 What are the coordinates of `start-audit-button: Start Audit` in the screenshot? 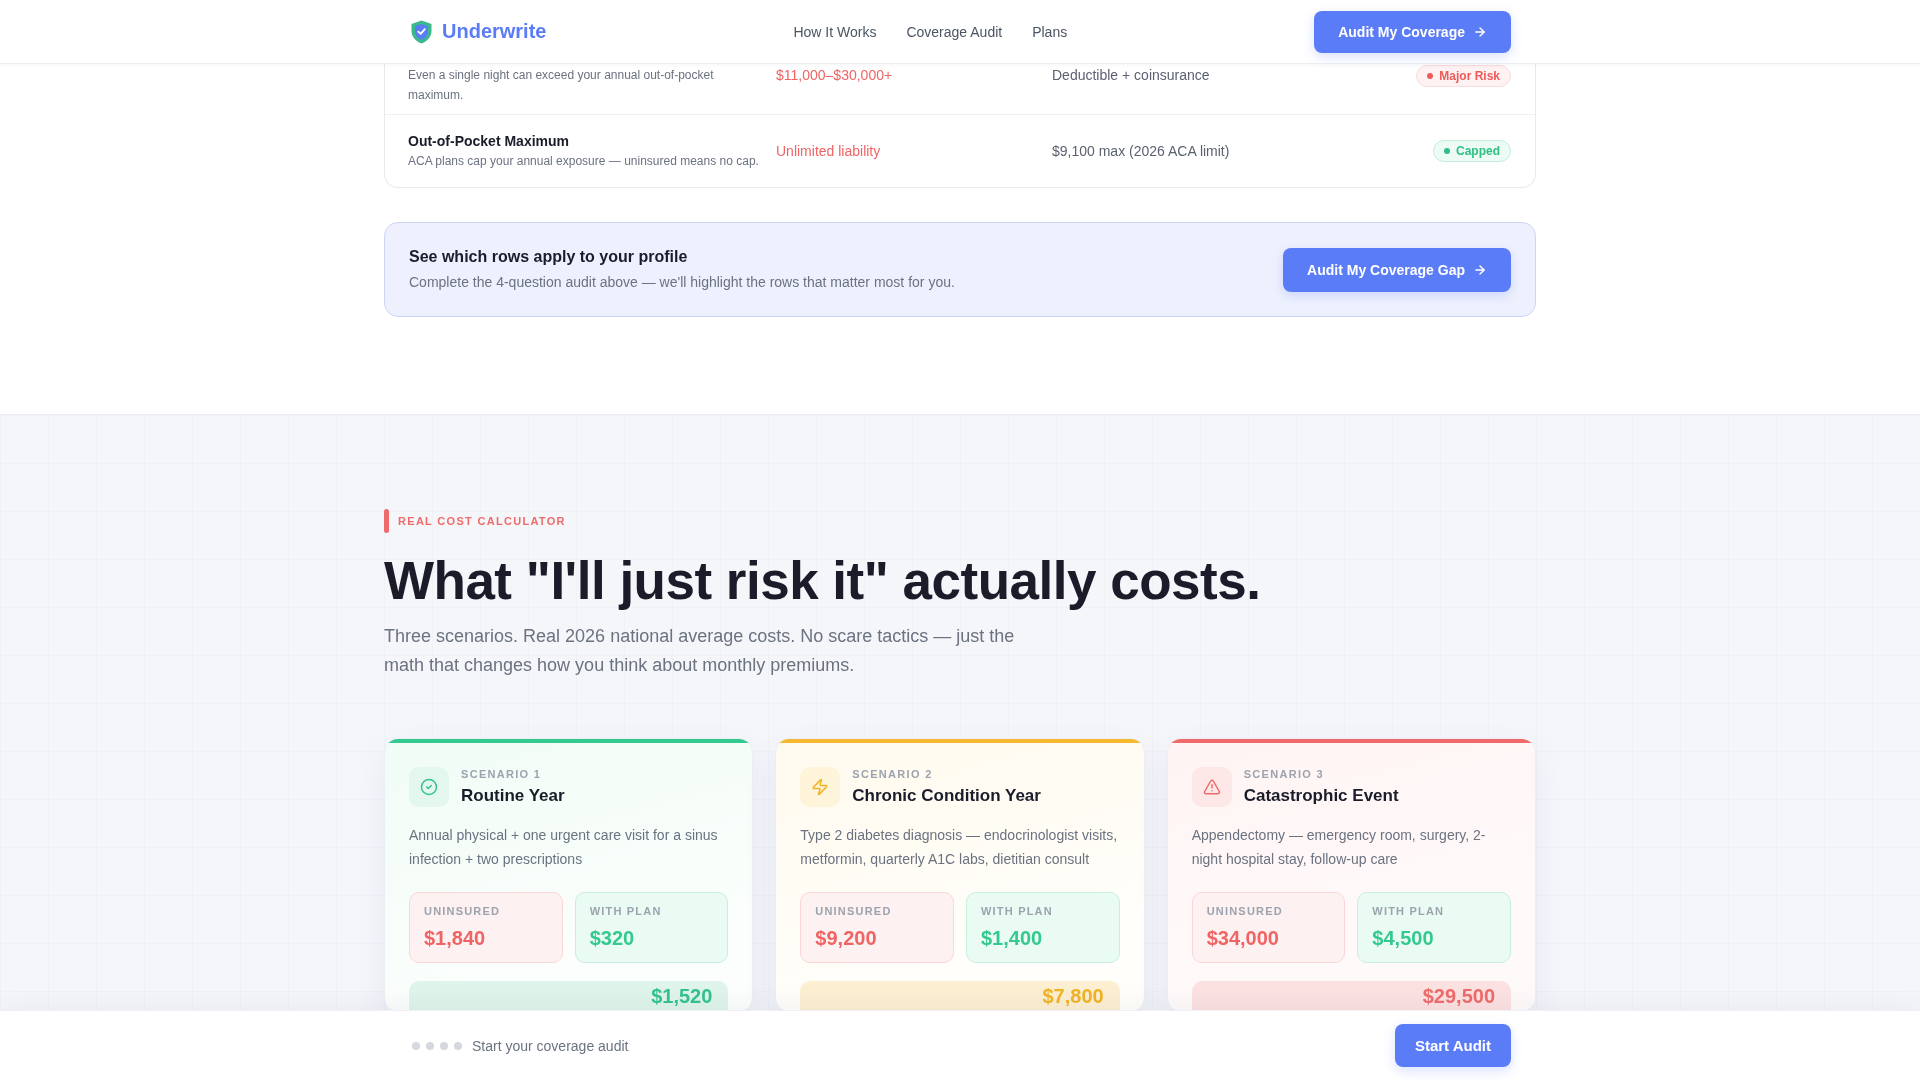 It's located at (1452, 1045).